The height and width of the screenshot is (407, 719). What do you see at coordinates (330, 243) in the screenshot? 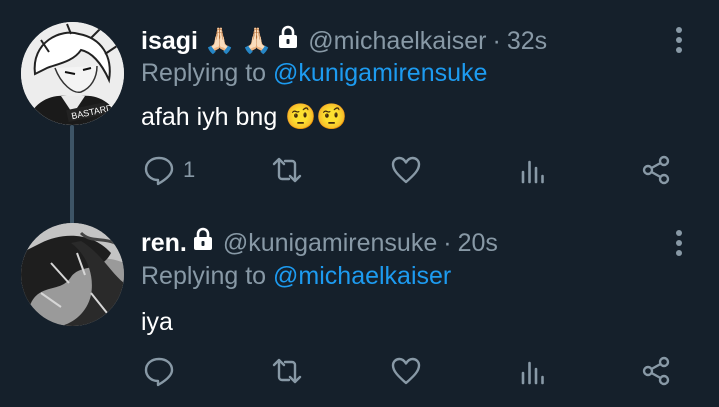
I see `user-handle: @kunigamirensuke` at bounding box center [330, 243].